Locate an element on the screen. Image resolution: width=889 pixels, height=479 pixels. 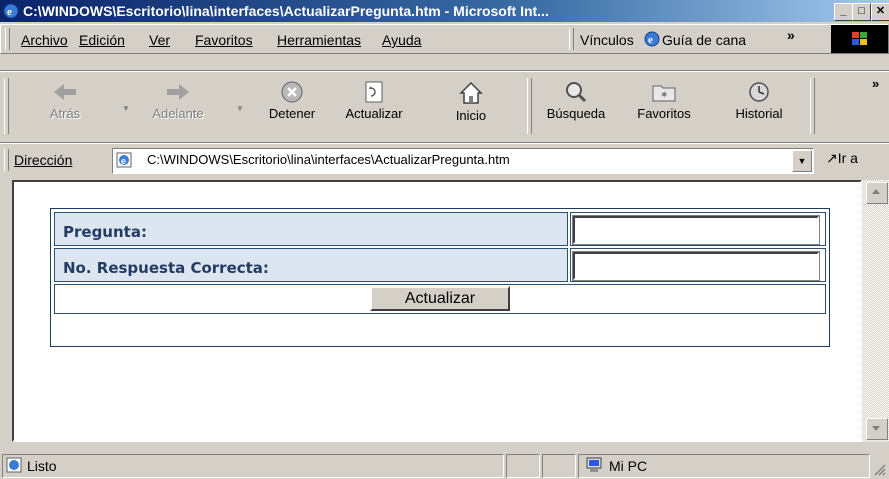
page-icon: e is located at coordinates (124, 160).